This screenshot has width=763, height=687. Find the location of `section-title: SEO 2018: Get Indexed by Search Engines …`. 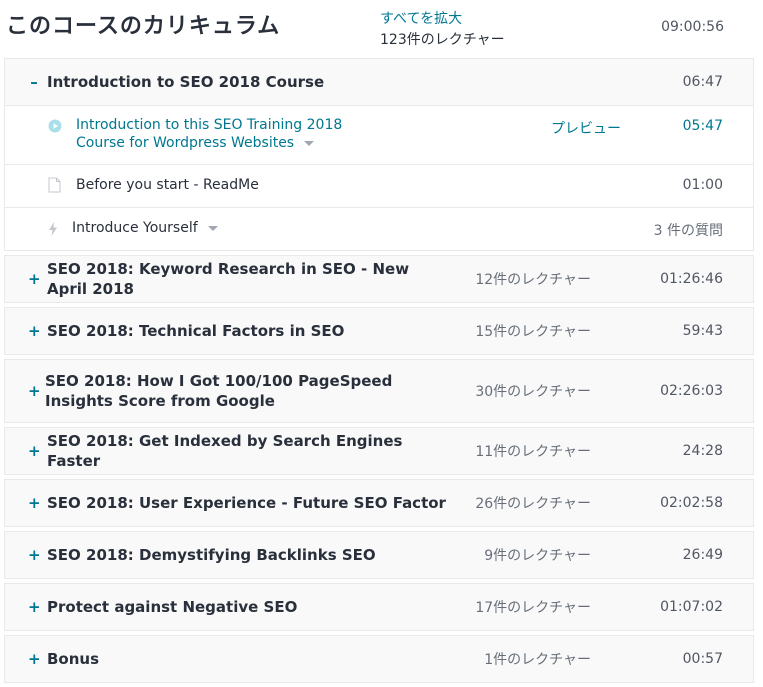

section-title: SEO 2018: Get Indexed by Search Engines … is located at coordinates (247, 451).